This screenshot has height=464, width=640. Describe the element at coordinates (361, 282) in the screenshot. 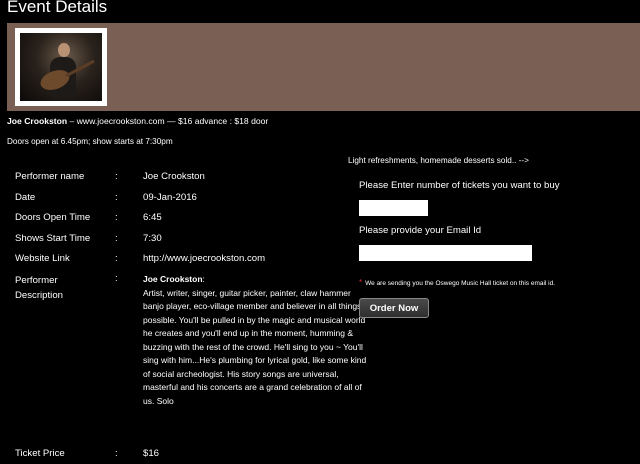

I see `required-star: *` at that location.